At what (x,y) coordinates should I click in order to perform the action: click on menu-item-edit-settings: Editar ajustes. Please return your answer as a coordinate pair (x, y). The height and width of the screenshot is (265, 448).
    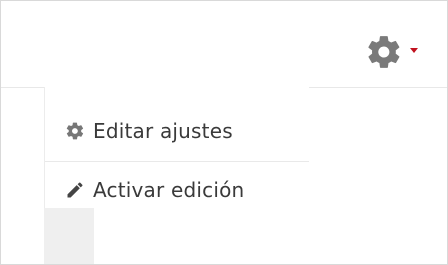
    Looking at the image, I should click on (177, 131).